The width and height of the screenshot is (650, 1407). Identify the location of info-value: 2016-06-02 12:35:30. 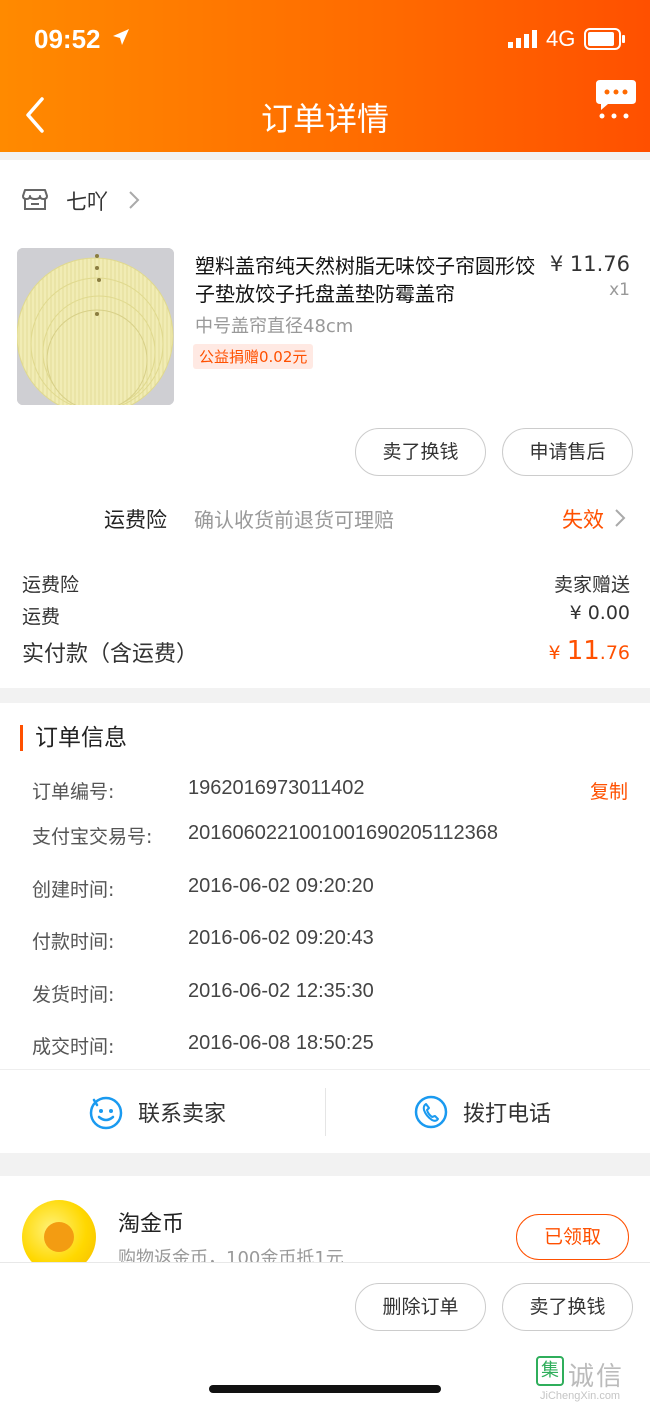
(281, 991).